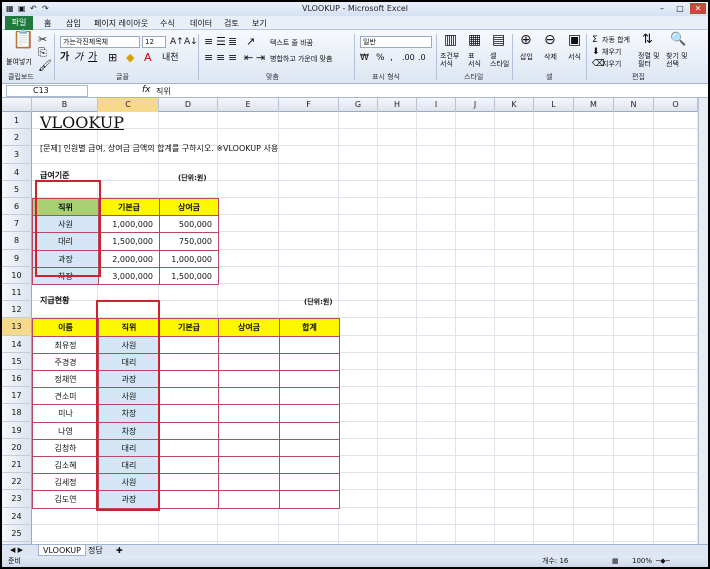 This screenshot has width=710, height=569. Describe the element at coordinates (498, 40) in the screenshot. I see `cell-style-icon: ▤` at that location.